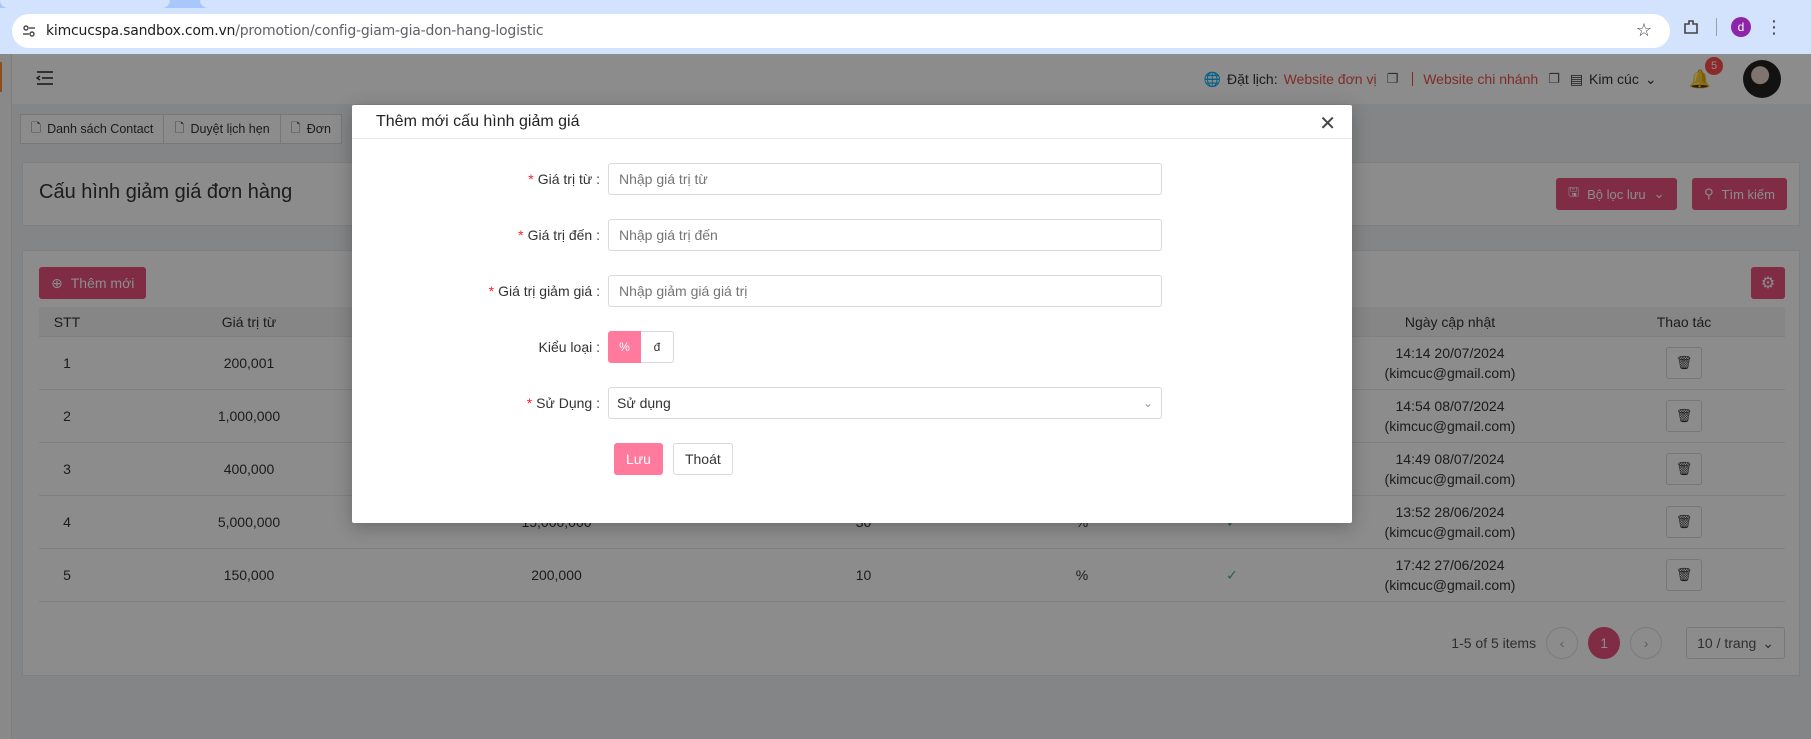 The height and width of the screenshot is (739, 1811). I want to click on toolbar-divider, so click(1716, 27).